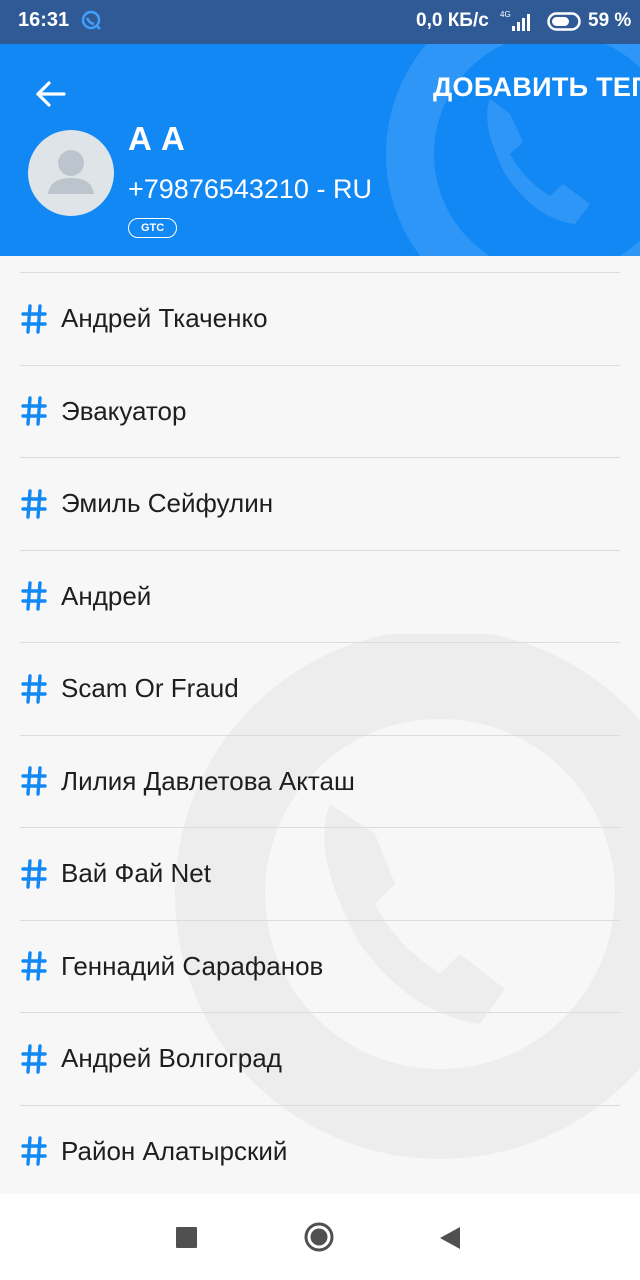 The width and height of the screenshot is (640, 1280). I want to click on back-arrow-icon, so click(50, 94).